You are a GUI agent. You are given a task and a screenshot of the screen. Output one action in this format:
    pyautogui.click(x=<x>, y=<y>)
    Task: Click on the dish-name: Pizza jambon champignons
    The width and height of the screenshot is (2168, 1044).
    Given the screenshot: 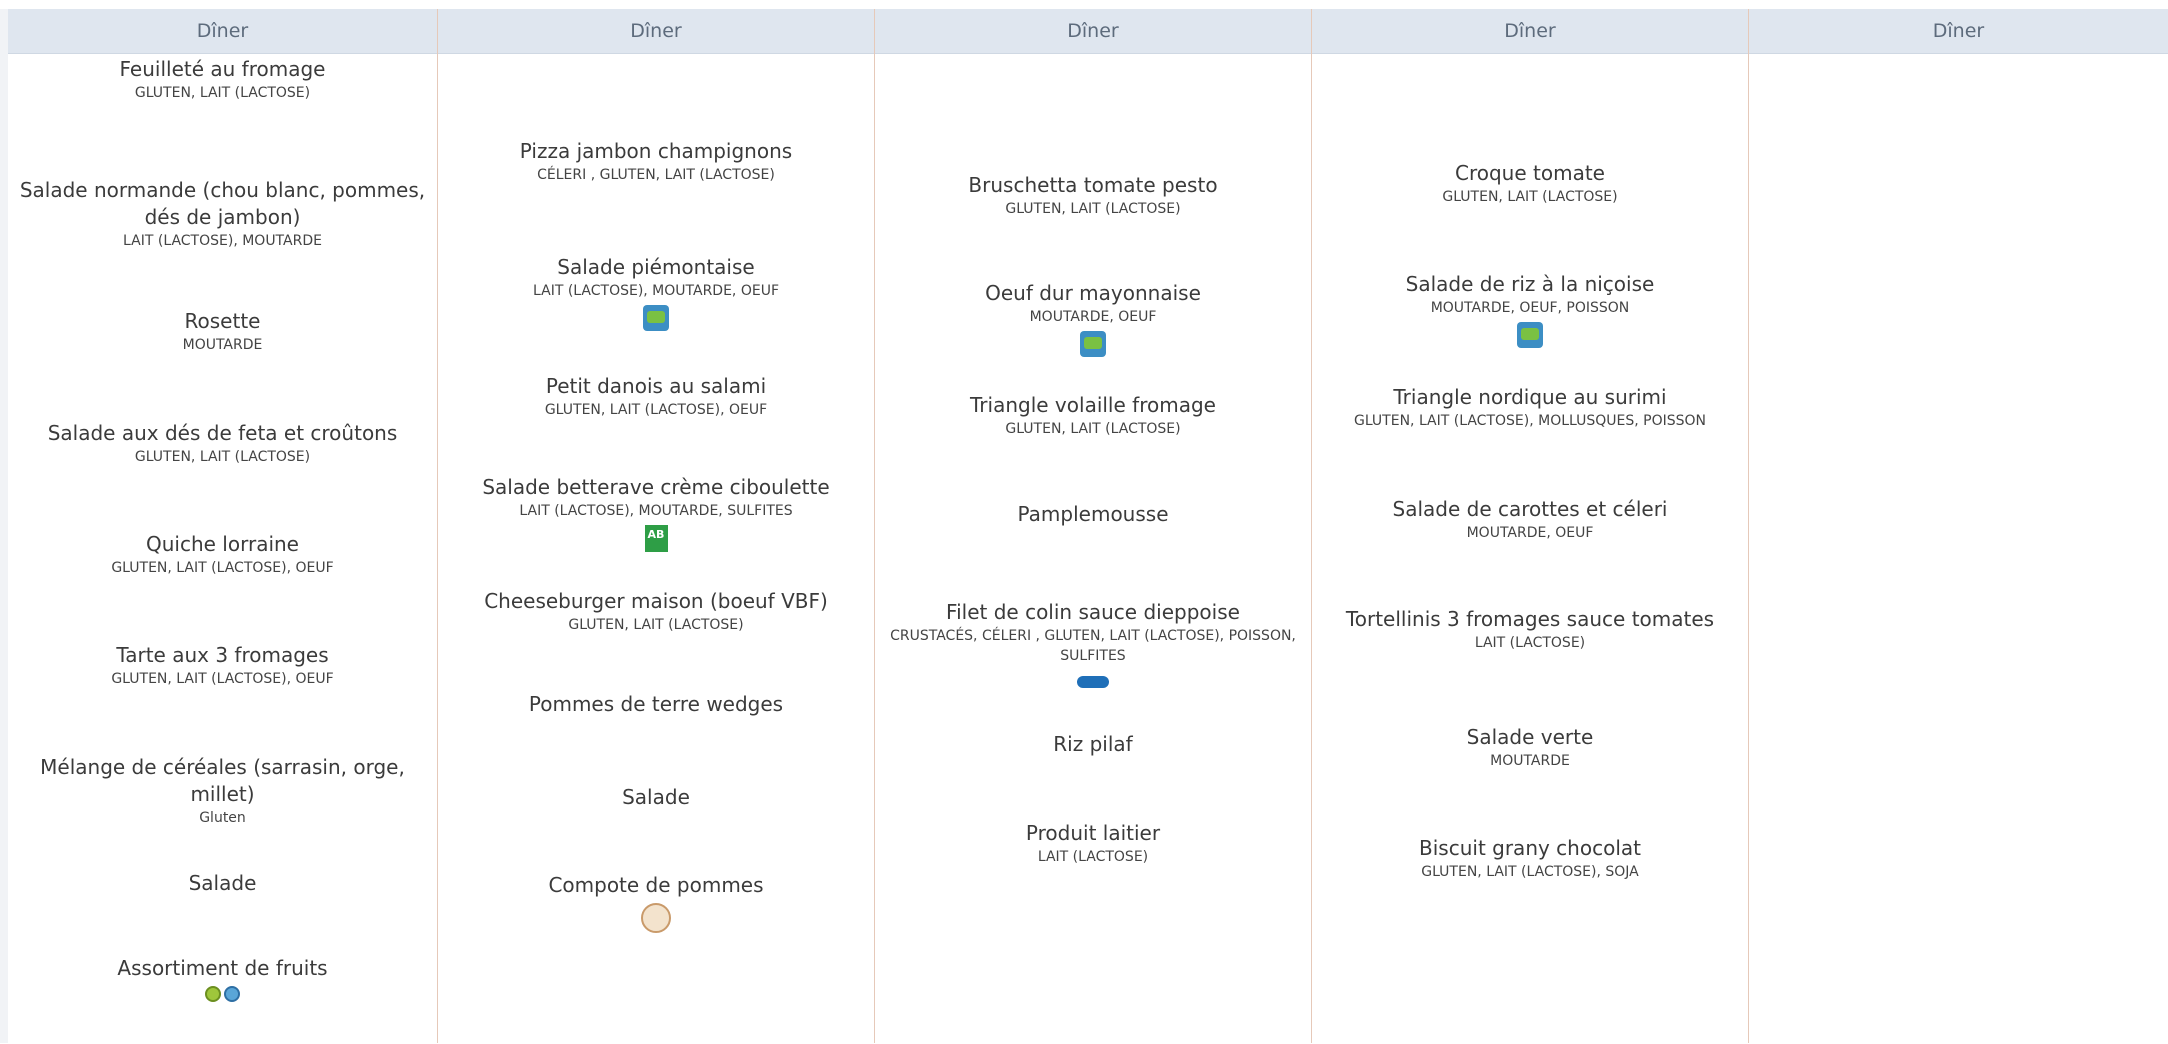 What is the action you would take?
    pyautogui.click(x=656, y=151)
    